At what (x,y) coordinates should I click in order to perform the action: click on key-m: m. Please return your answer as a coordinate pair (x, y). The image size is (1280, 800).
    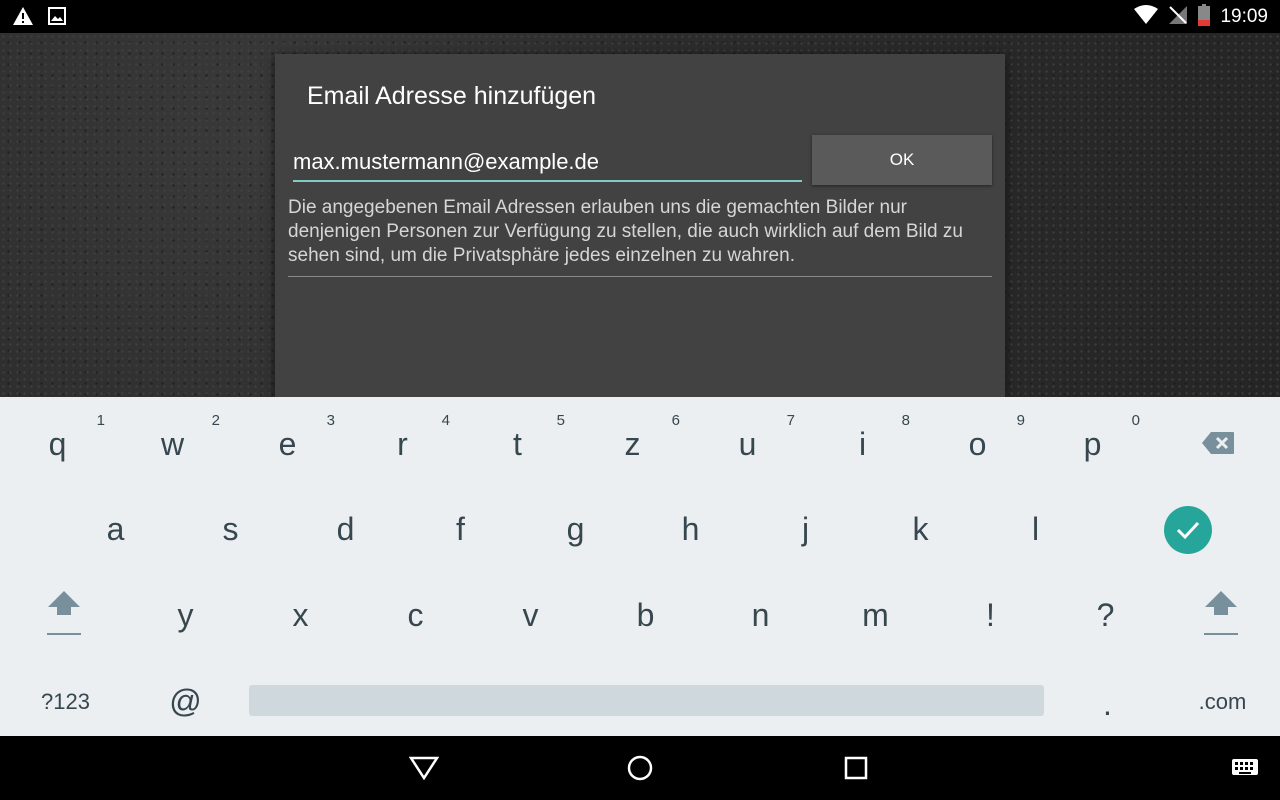
    Looking at the image, I should click on (875, 615).